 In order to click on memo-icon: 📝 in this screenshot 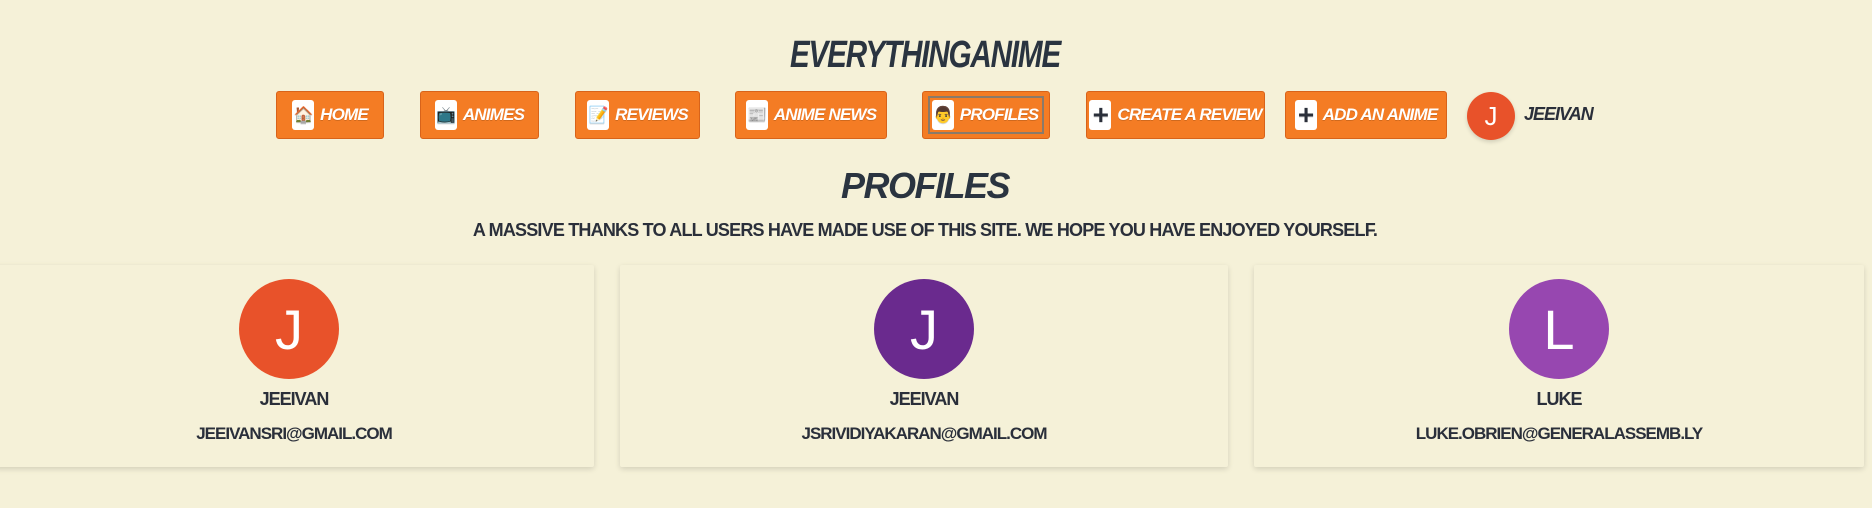, I will do `click(598, 115)`.